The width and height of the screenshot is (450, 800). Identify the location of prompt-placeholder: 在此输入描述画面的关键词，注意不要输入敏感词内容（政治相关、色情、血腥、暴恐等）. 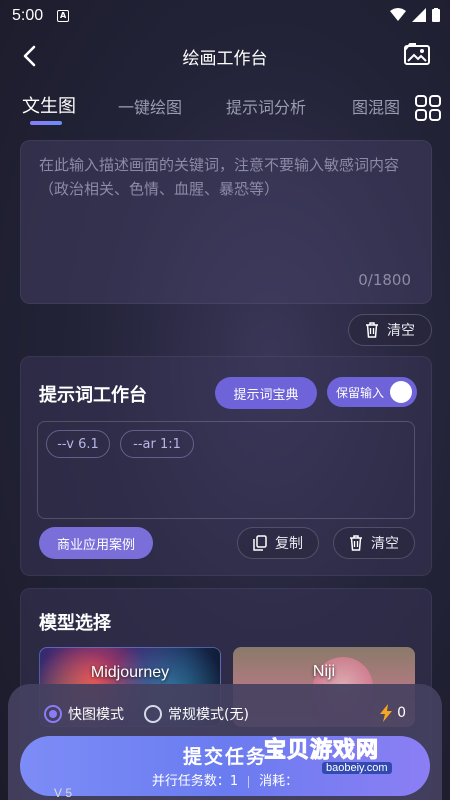
(219, 177).